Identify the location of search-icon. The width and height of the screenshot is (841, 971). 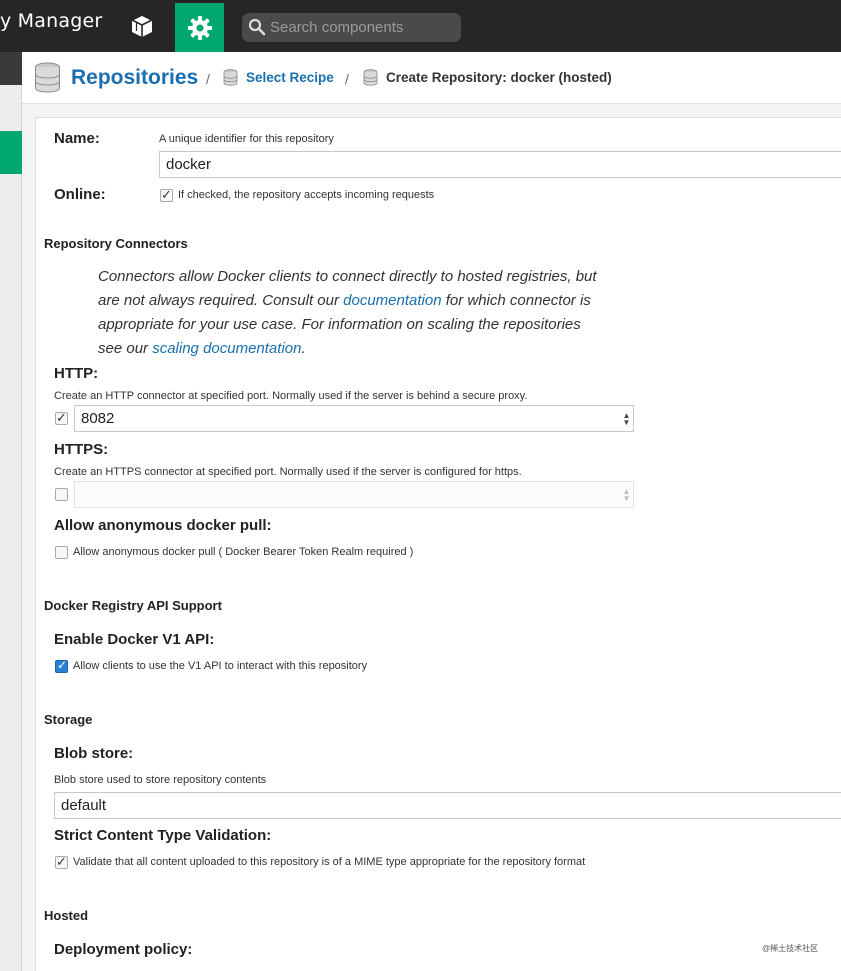
(257, 27).